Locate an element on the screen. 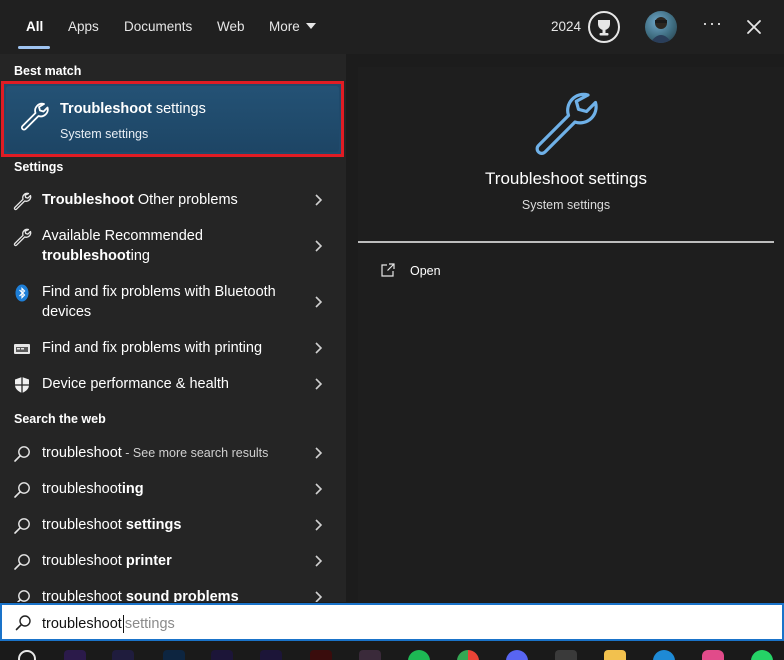 This screenshot has width=784, height=660. whatsapp-icon is located at coordinates (762, 655).